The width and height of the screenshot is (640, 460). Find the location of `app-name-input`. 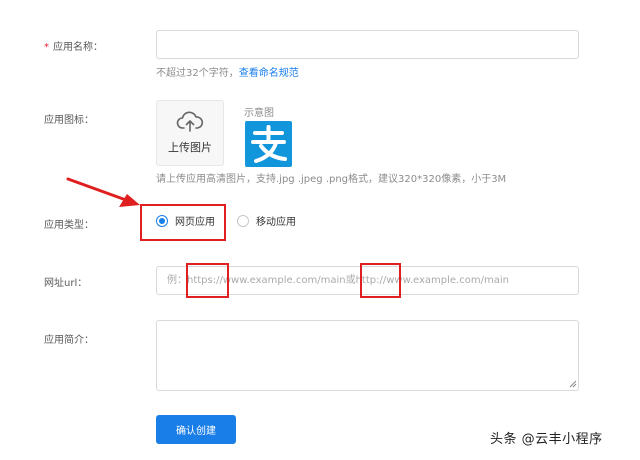

app-name-input is located at coordinates (367, 44).